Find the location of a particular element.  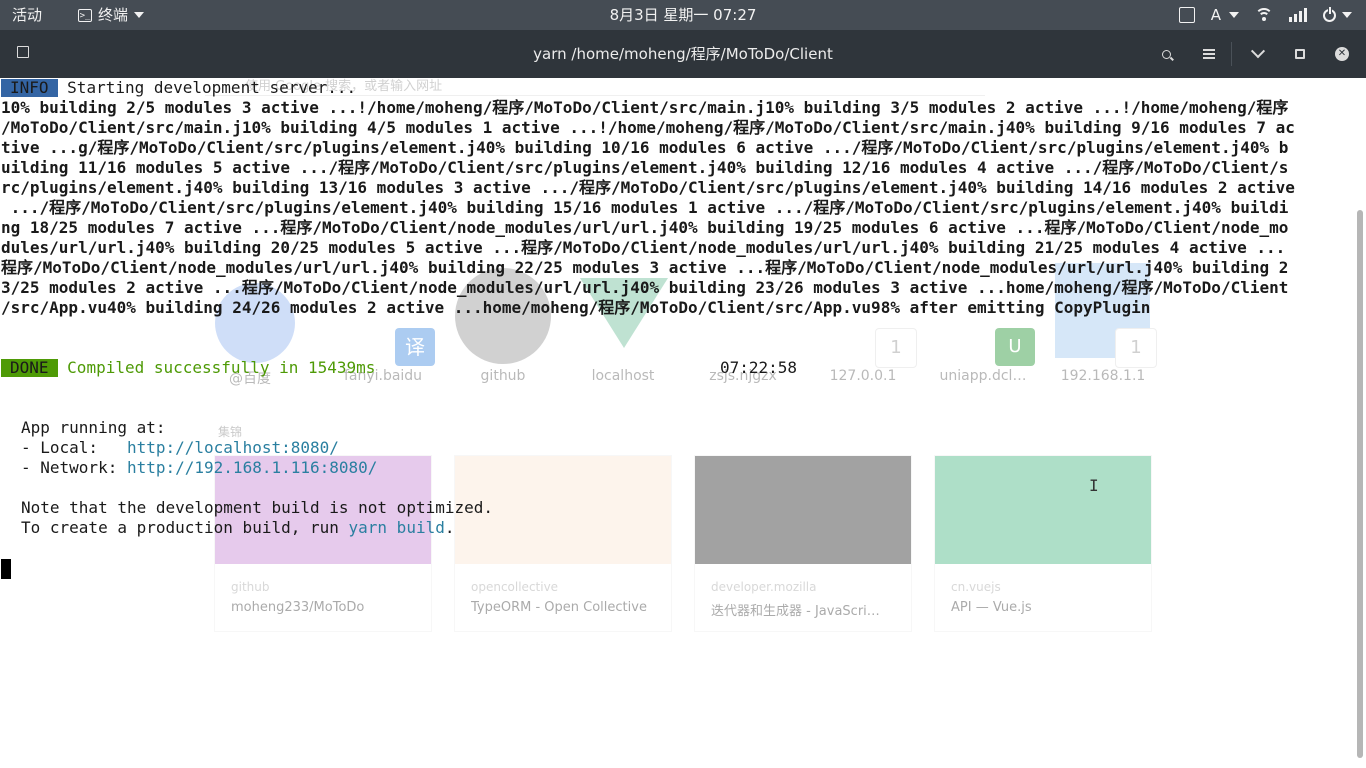

info-badge: INFO is located at coordinates (29, 88).